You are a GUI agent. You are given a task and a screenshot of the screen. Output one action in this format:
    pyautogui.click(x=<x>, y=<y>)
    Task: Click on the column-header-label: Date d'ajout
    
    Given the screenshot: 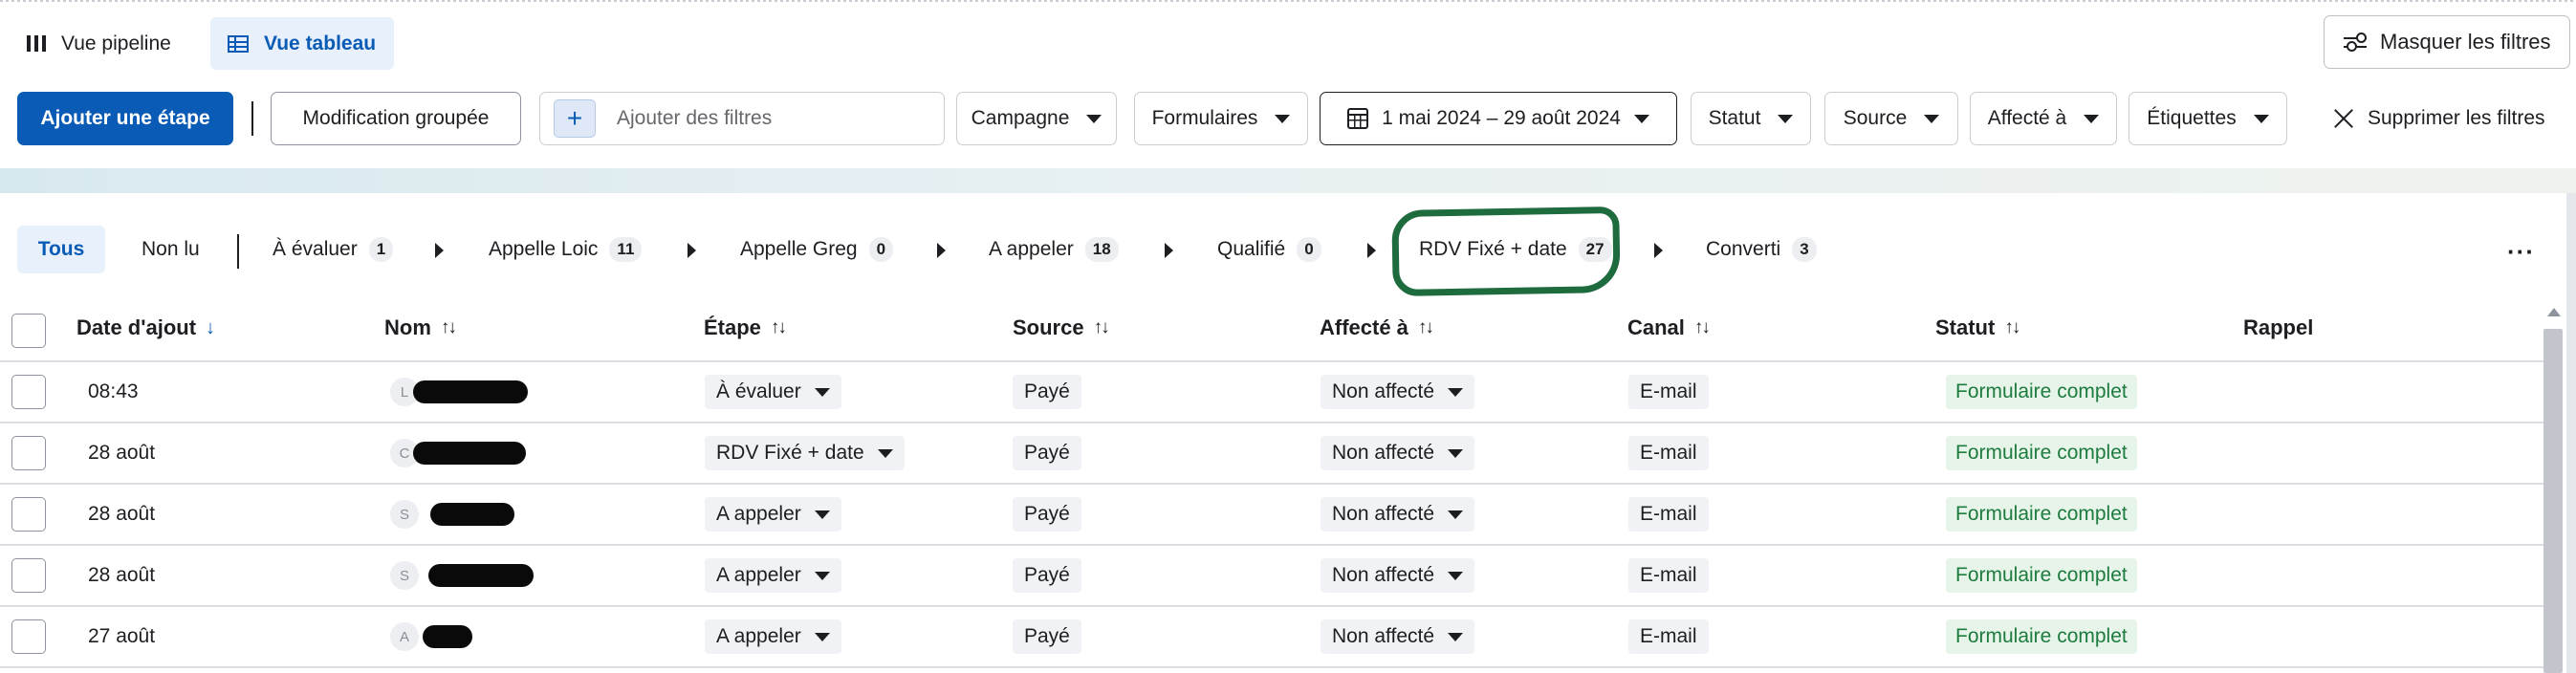 What is the action you would take?
    pyautogui.click(x=136, y=327)
    